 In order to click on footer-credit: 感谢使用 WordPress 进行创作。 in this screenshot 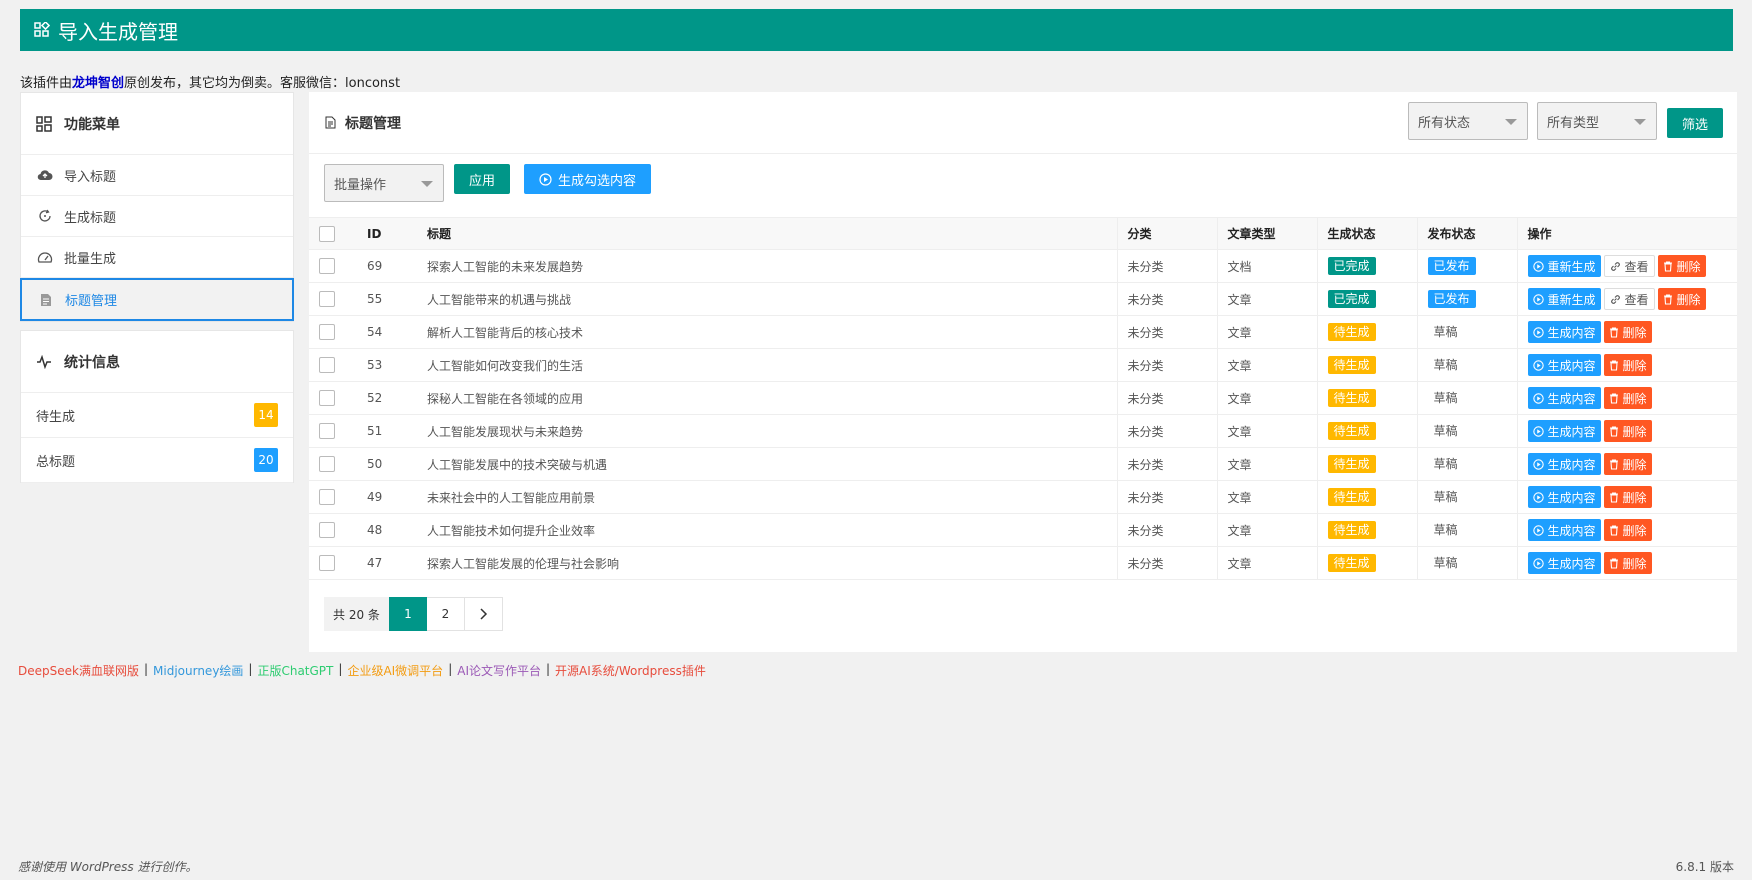, I will do `click(108, 867)`.